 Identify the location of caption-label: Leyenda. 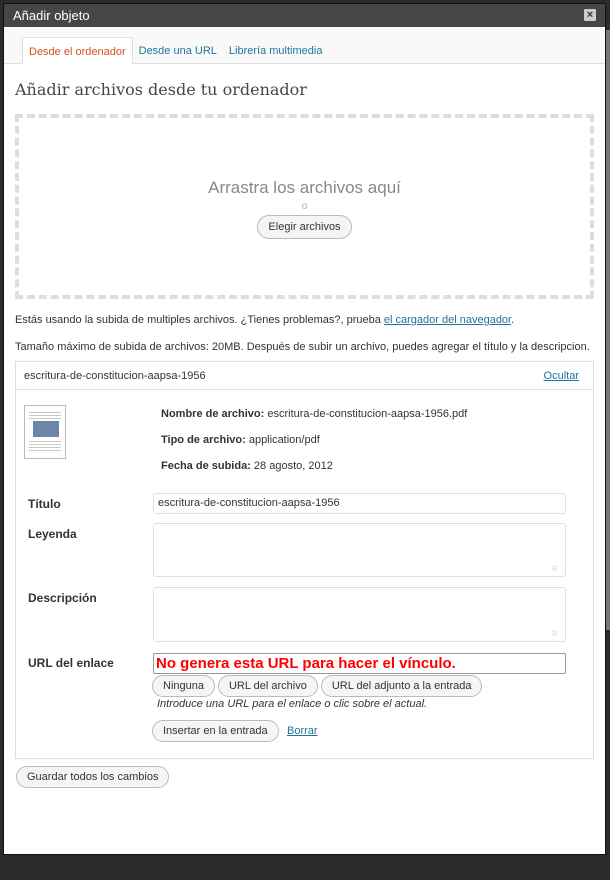
(52, 534).